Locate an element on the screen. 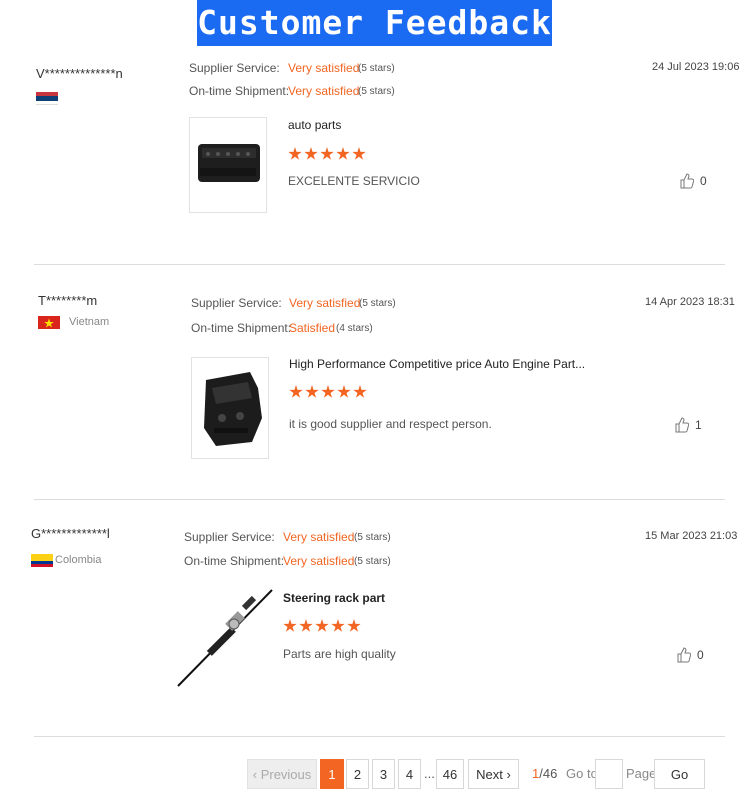 Image resolution: width=750 pixels, height=800 pixels. page-label: Page is located at coordinates (641, 773).